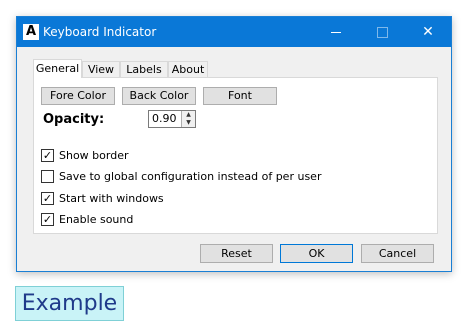  Describe the element at coordinates (144, 69) in the screenshot. I see `tab-labels: Labels` at that location.